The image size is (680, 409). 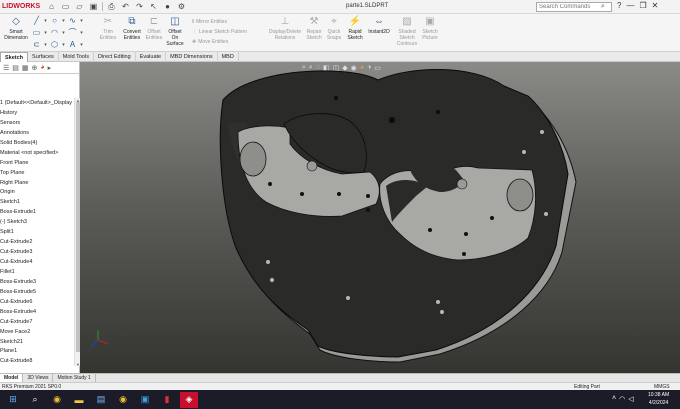 I want to click on feature-tree-item: Right Plane, so click(x=37, y=183).